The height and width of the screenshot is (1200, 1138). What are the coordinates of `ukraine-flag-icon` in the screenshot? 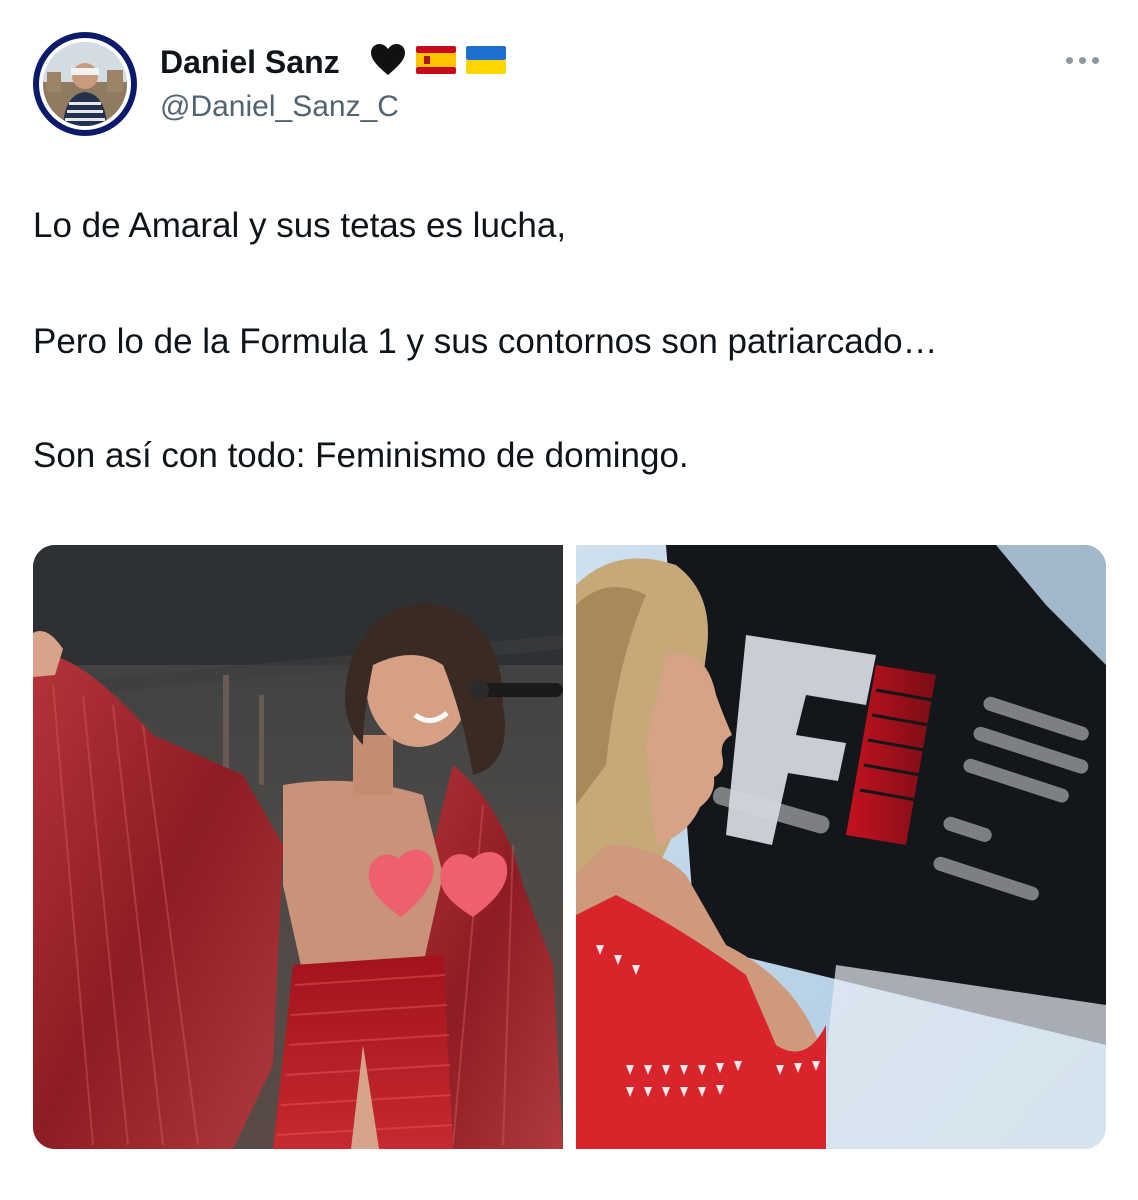 It's located at (486, 62).